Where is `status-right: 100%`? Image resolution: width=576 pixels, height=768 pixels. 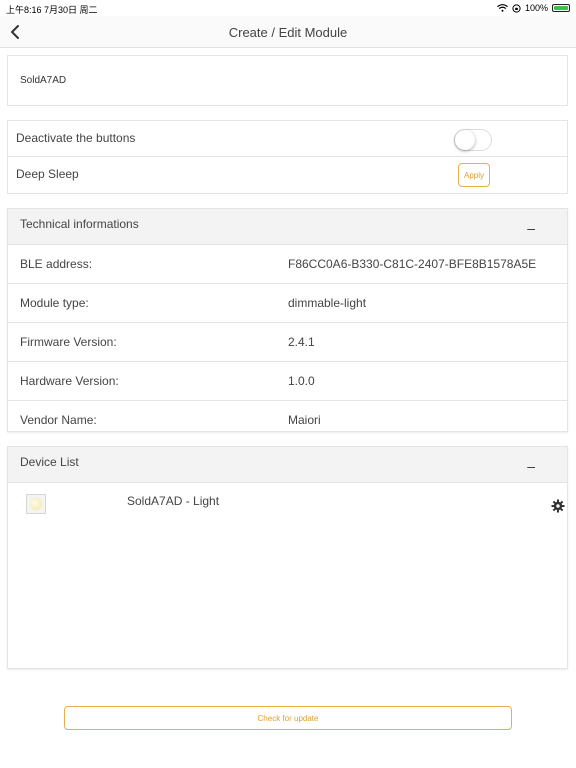 status-right: 100% is located at coordinates (533, 8).